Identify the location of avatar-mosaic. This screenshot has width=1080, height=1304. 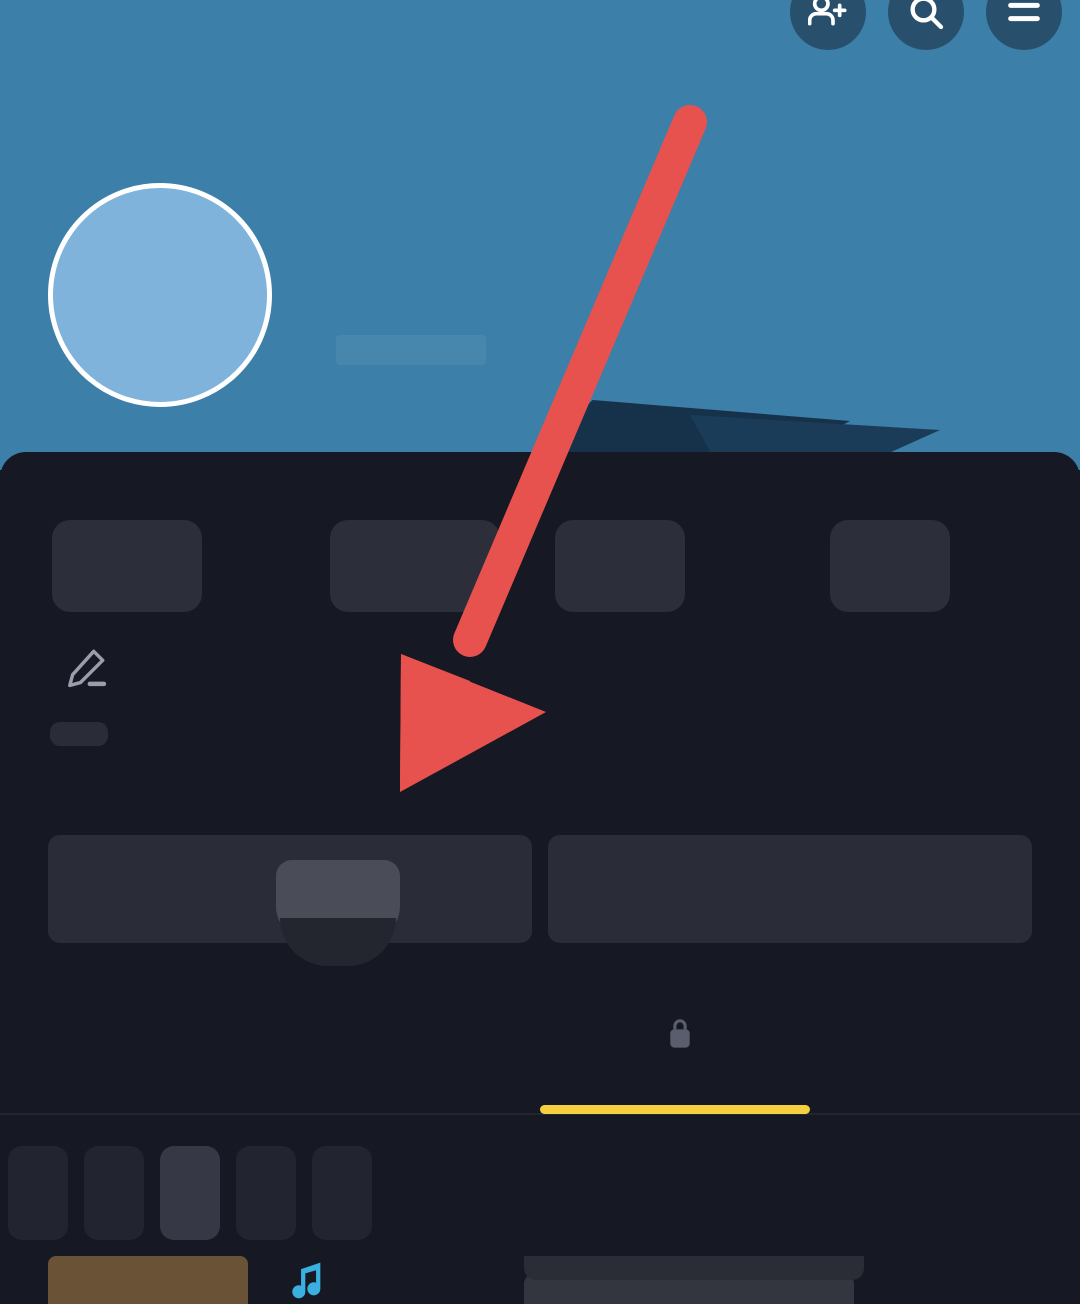
(160, 295).